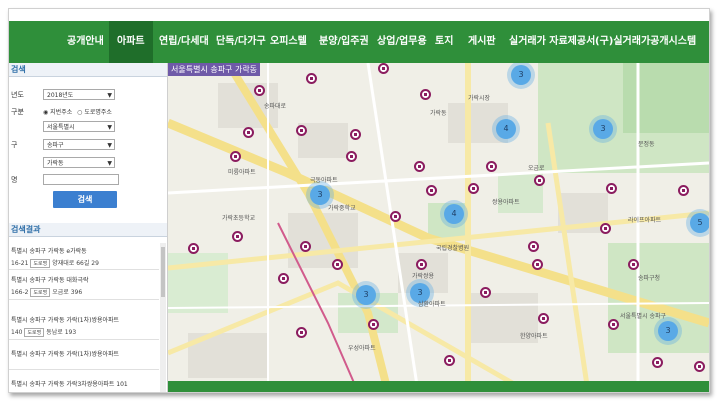 The height and width of the screenshot is (401, 720). I want to click on place-label: 서울특별시 송파구, so click(643, 316).